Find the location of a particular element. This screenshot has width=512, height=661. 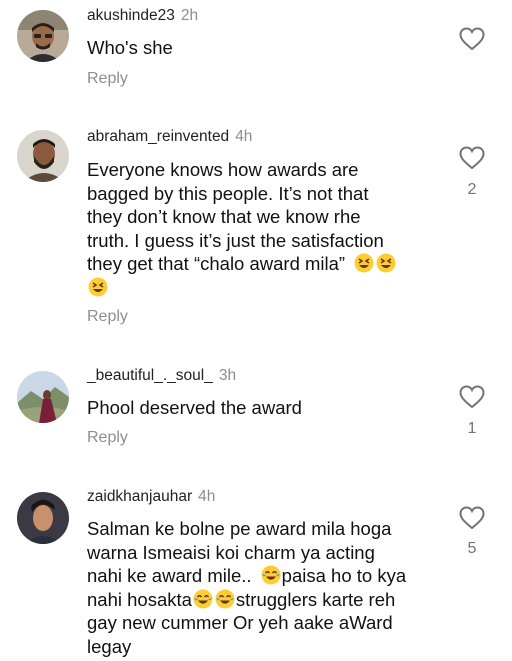

username: abraham_reinvented is located at coordinates (158, 136).